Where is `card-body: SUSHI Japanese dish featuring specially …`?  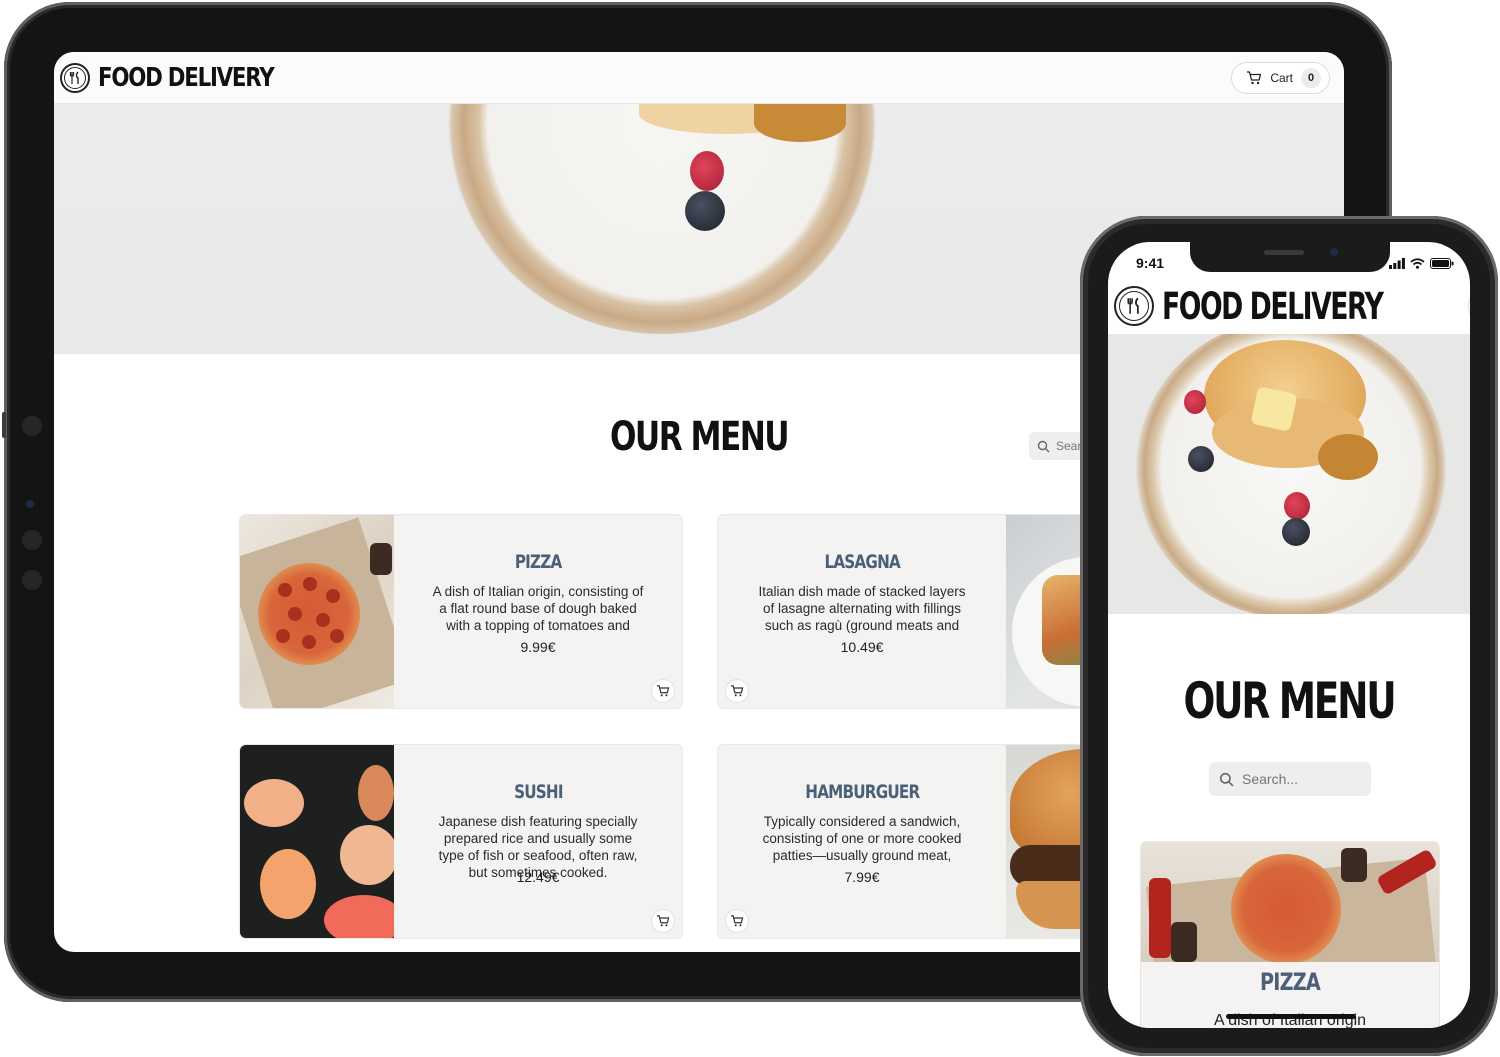 card-body: SUSHI Japanese dish featuring specially … is located at coordinates (538, 841).